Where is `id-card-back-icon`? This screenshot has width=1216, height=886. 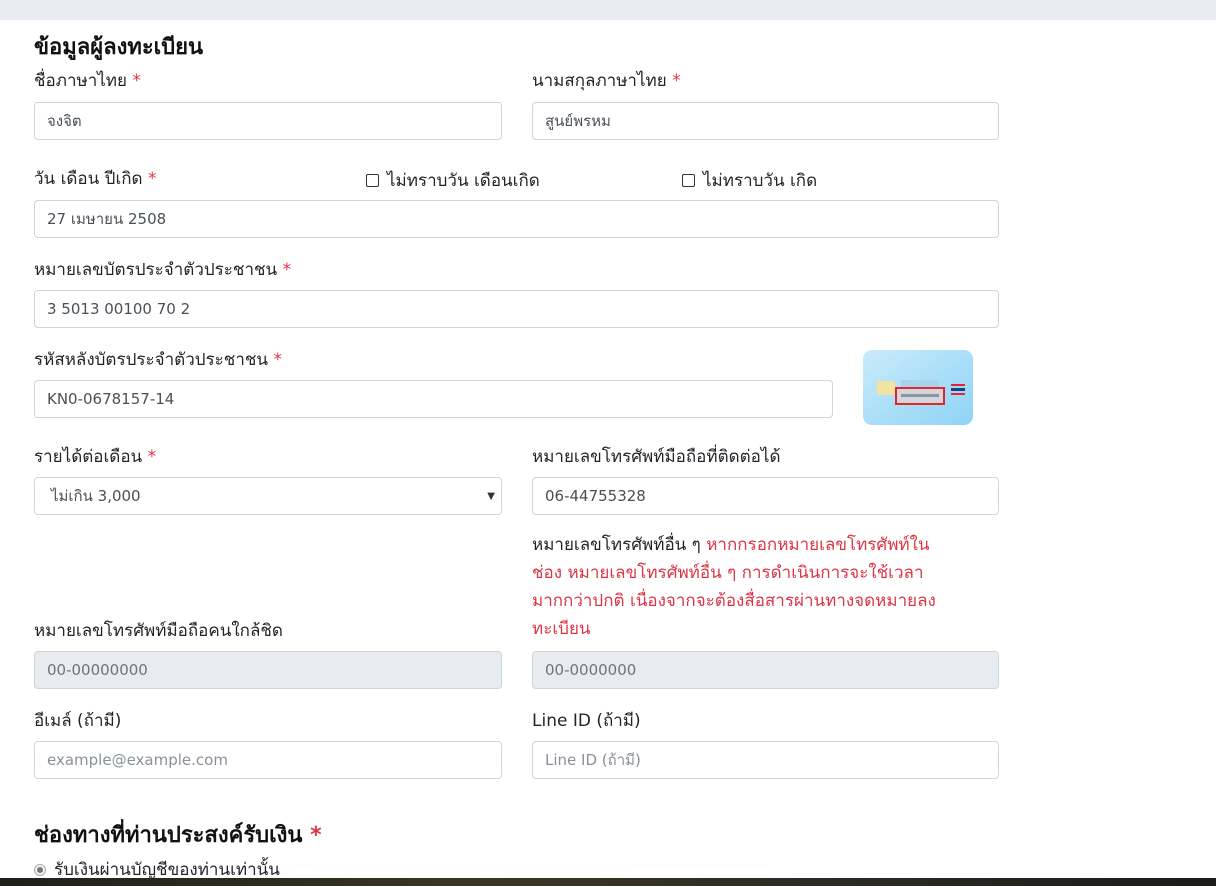
id-card-back-icon is located at coordinates (918, 387).